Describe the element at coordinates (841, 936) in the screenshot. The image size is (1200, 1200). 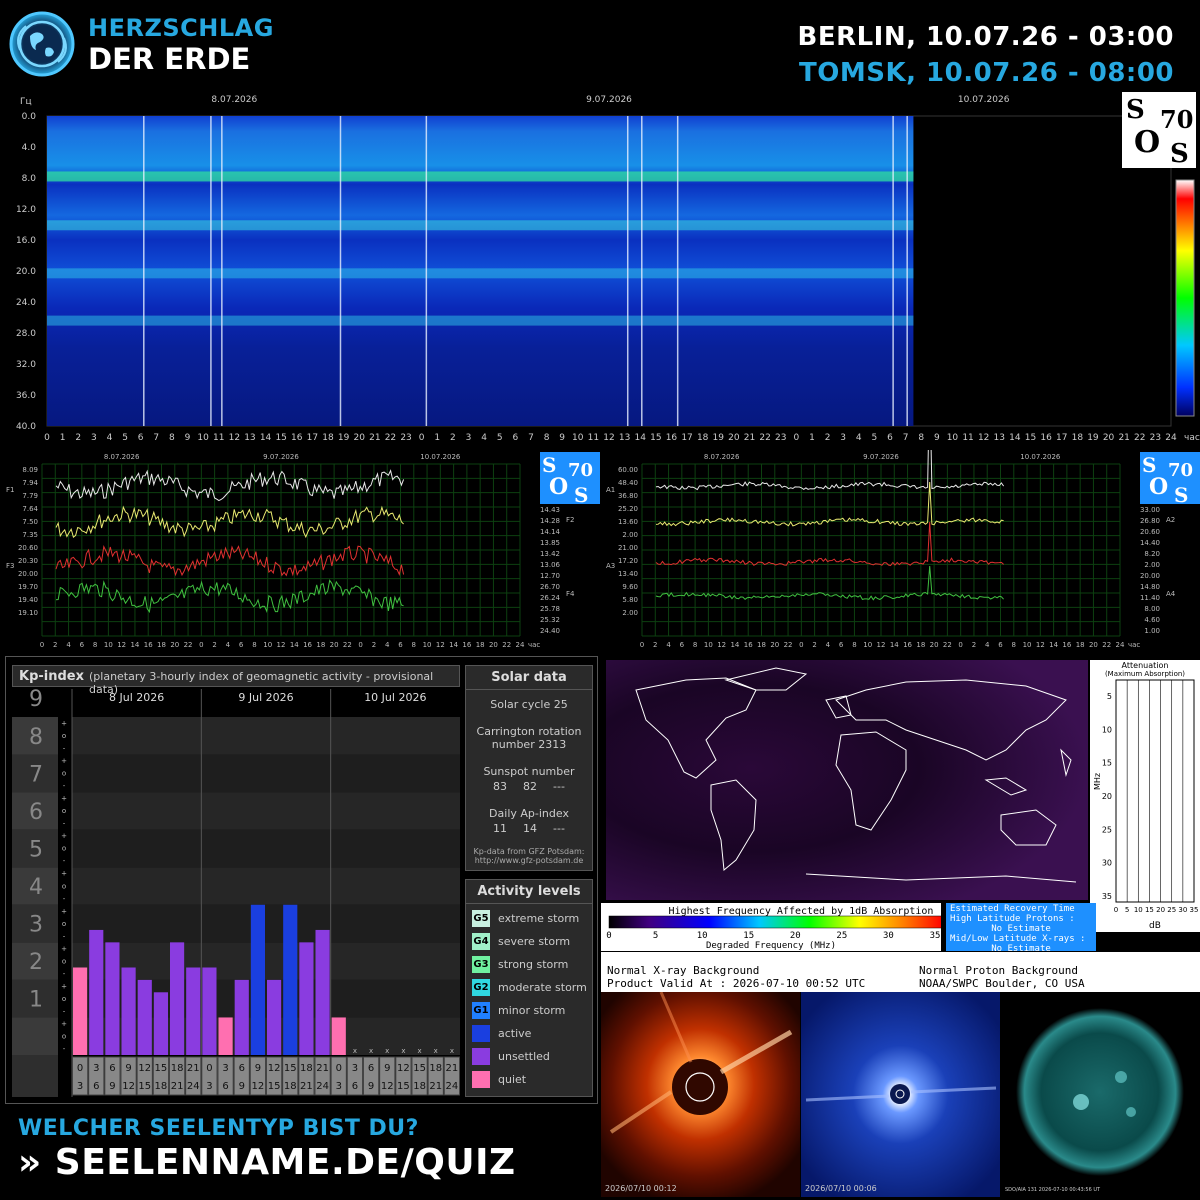
I see `scale-tick: 25` at that location.